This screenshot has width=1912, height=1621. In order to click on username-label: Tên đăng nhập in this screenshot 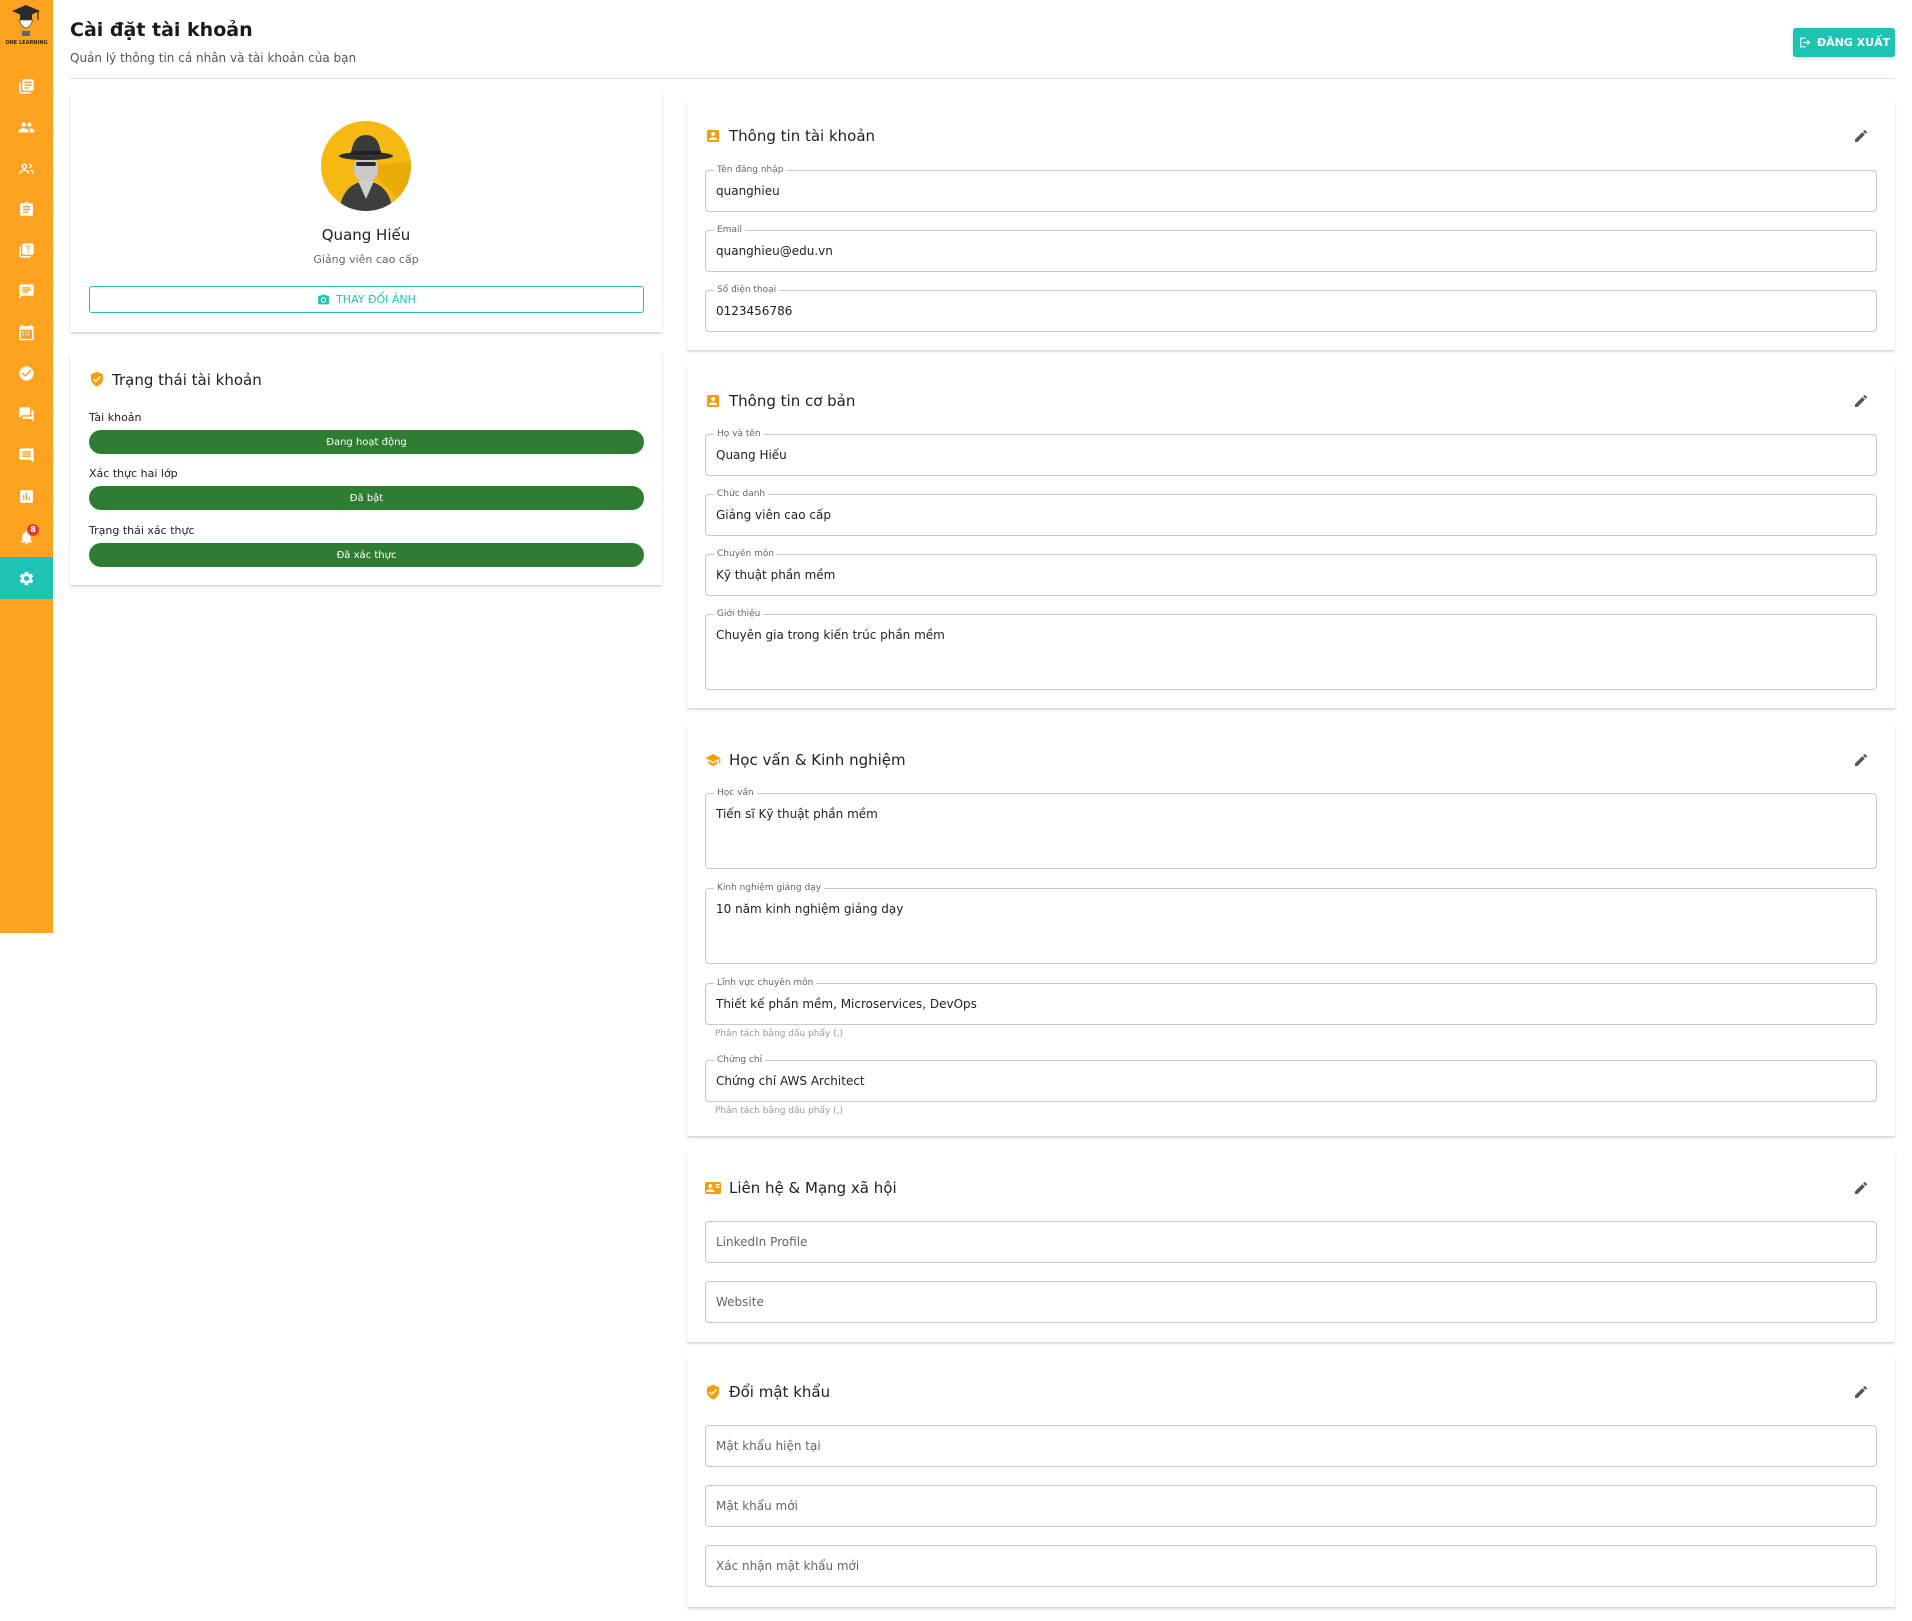, I will do `click(750, 170)`.